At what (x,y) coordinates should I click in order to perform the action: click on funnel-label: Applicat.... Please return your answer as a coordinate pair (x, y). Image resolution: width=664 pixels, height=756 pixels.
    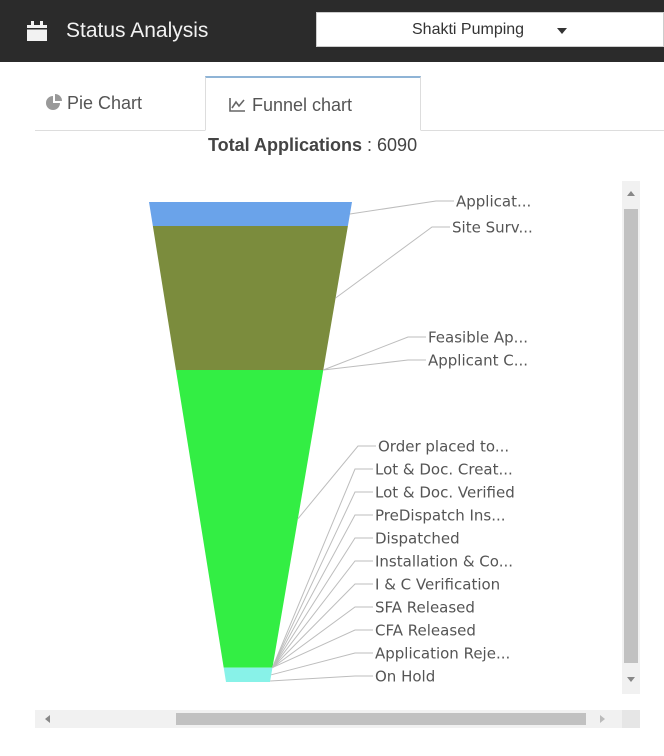
    Looking at the image, I should click on (493, 201).